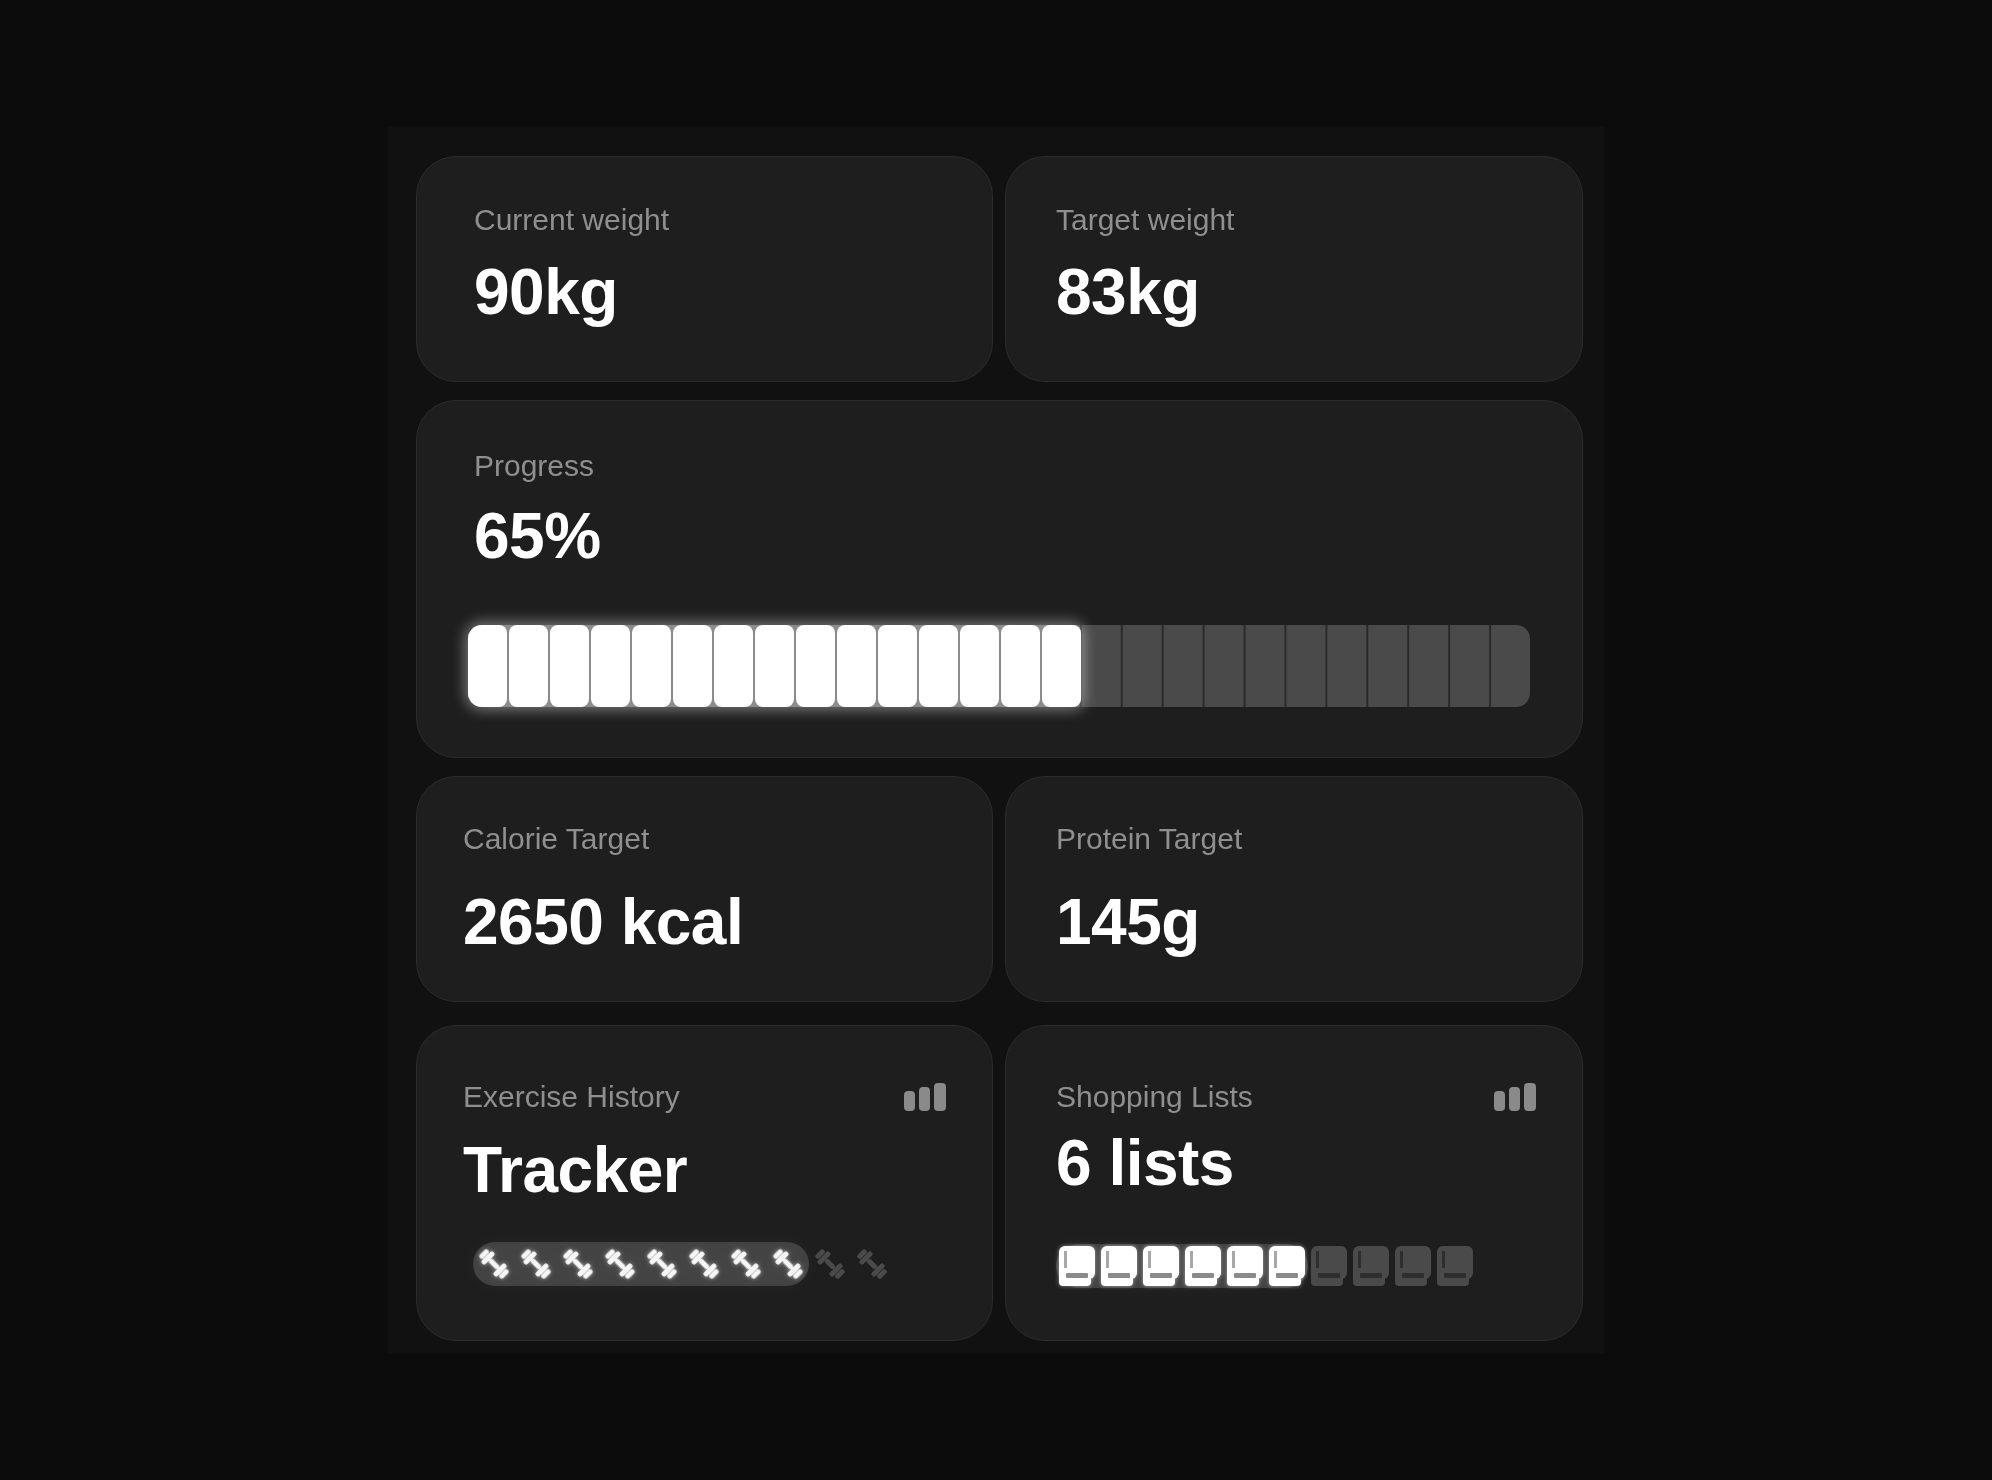  I want to click on card-value: 65%, so click(537, 536).